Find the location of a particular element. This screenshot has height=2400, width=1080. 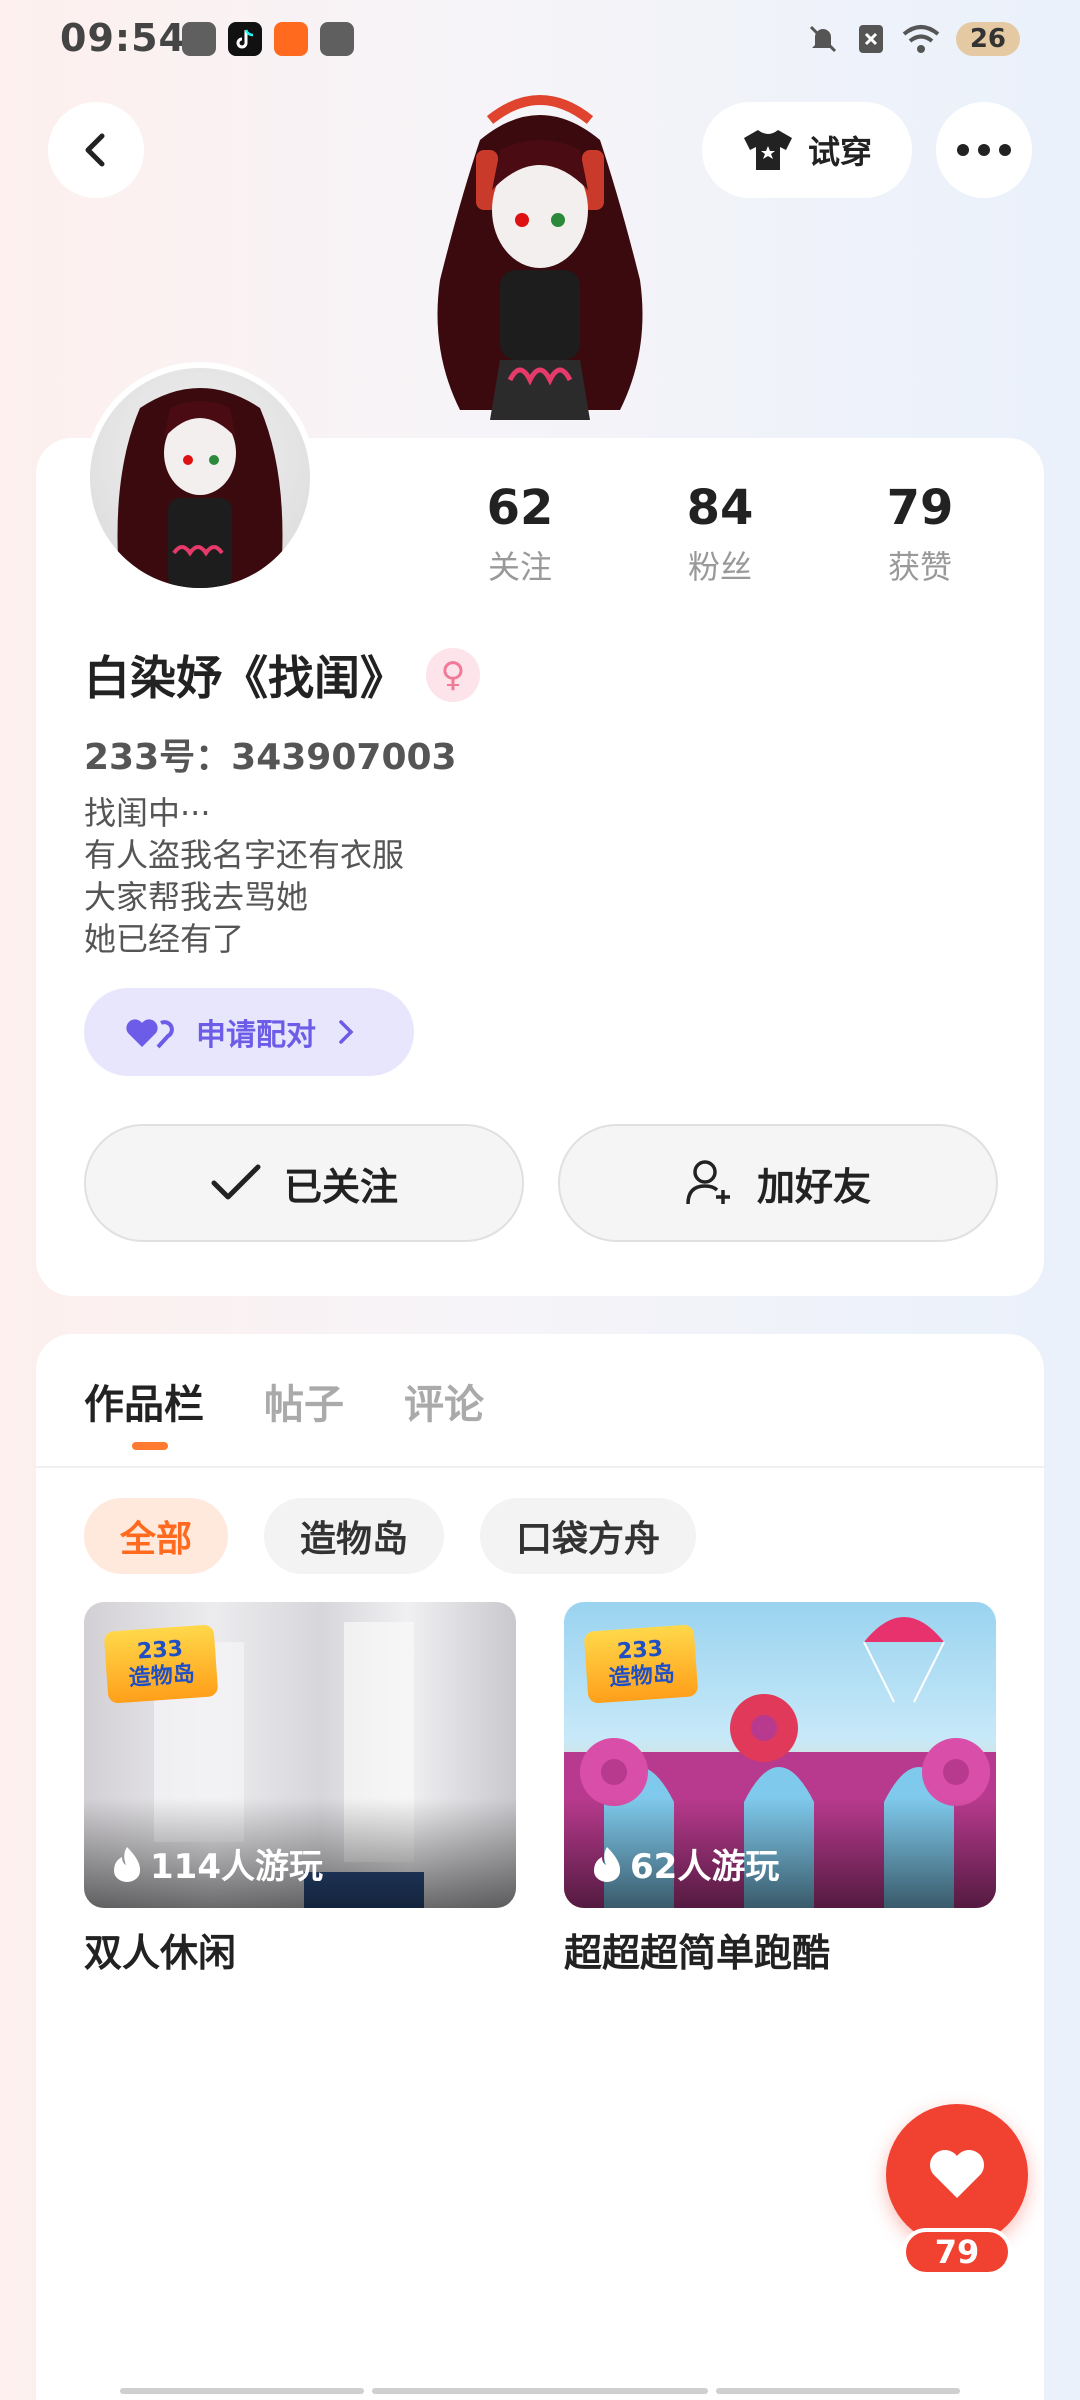

check-icon is located at coordinates (236, 1182).